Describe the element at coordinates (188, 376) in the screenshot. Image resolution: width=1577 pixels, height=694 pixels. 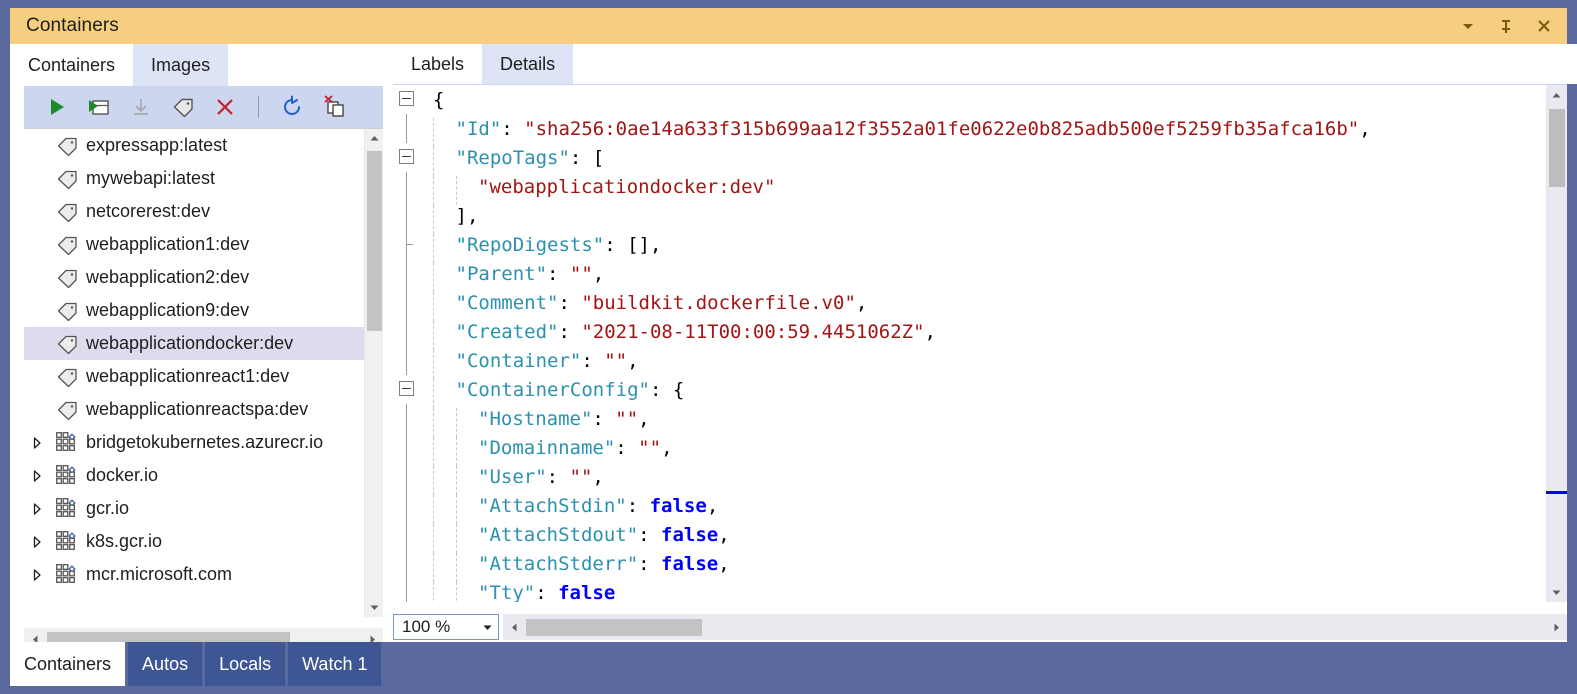
I see `tree-item-label: webapplicationreact1:dev` at that location.